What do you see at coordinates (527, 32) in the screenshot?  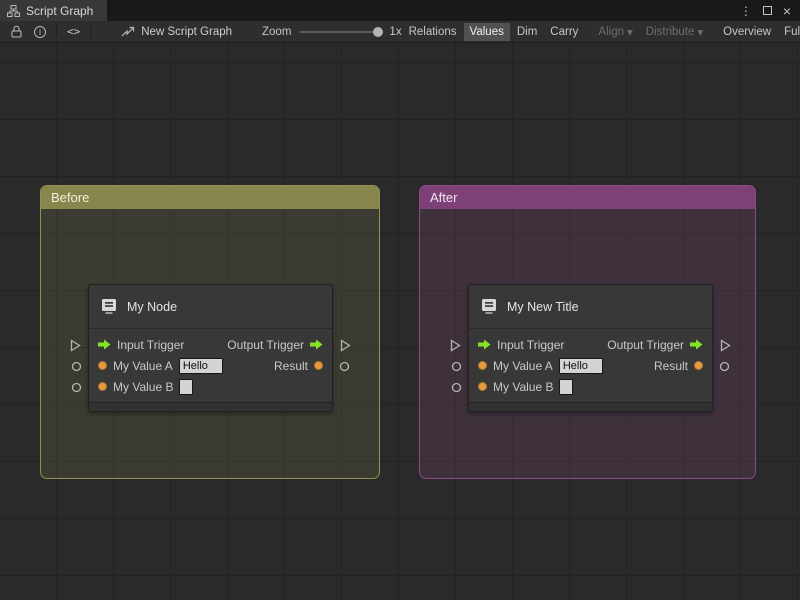 I see `dim-button: Dim` at bounding box center [527, 32].